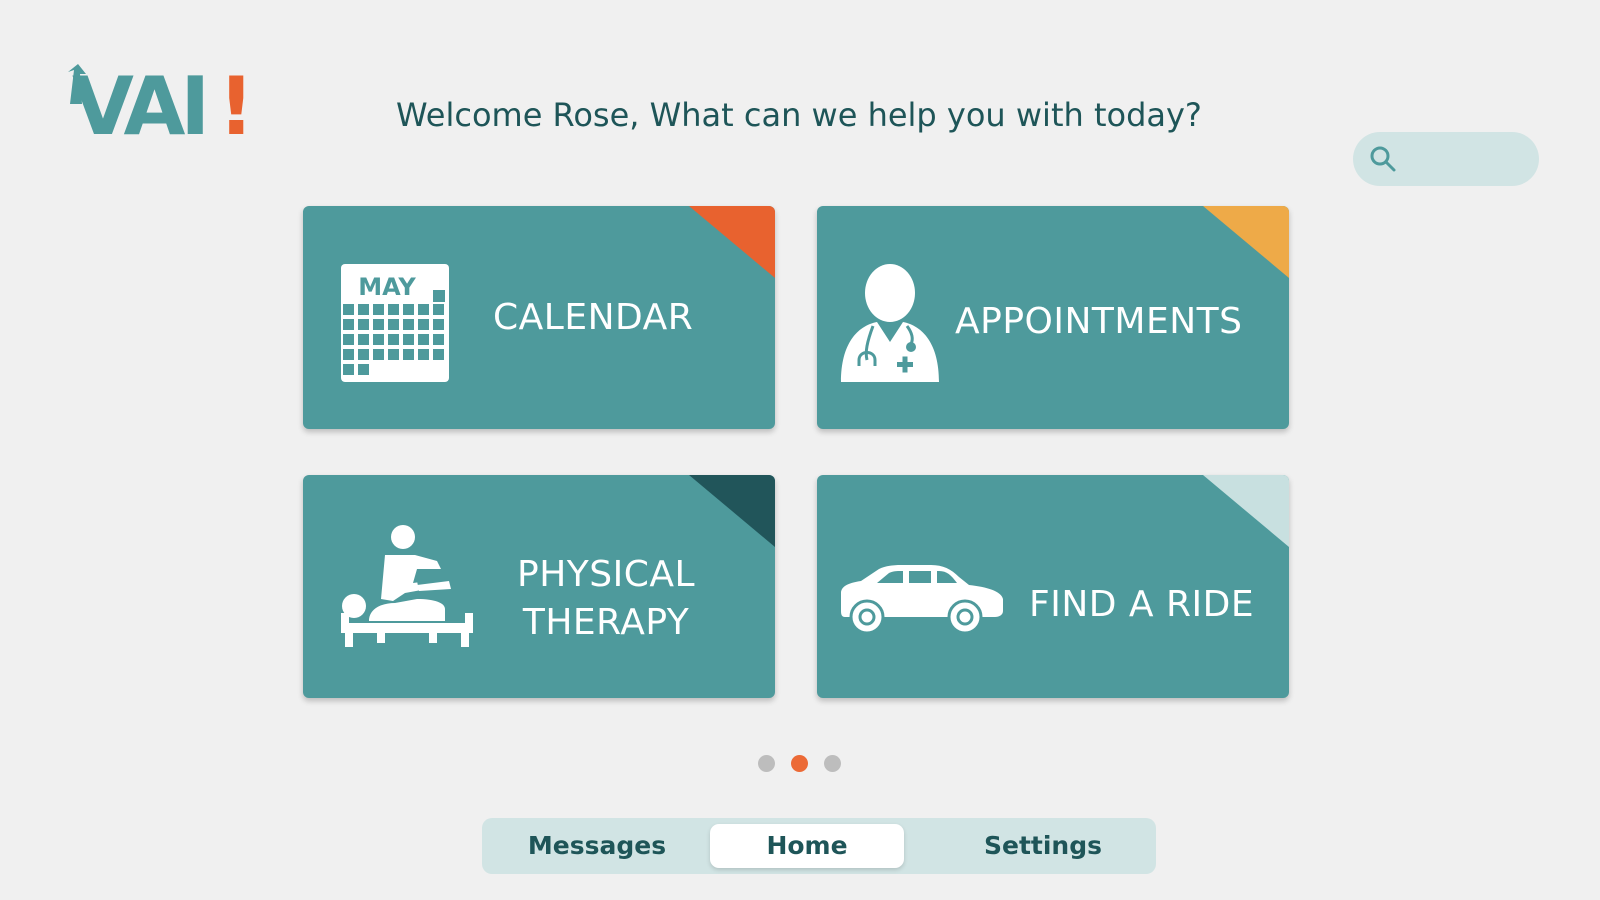 Image resolution: width=1600 pixels, height=900 pixels. What do you see at coordinates (387, 287) in the screenshot?
I see `calendar-month-text: MAY` at bounding box center [387, 287].